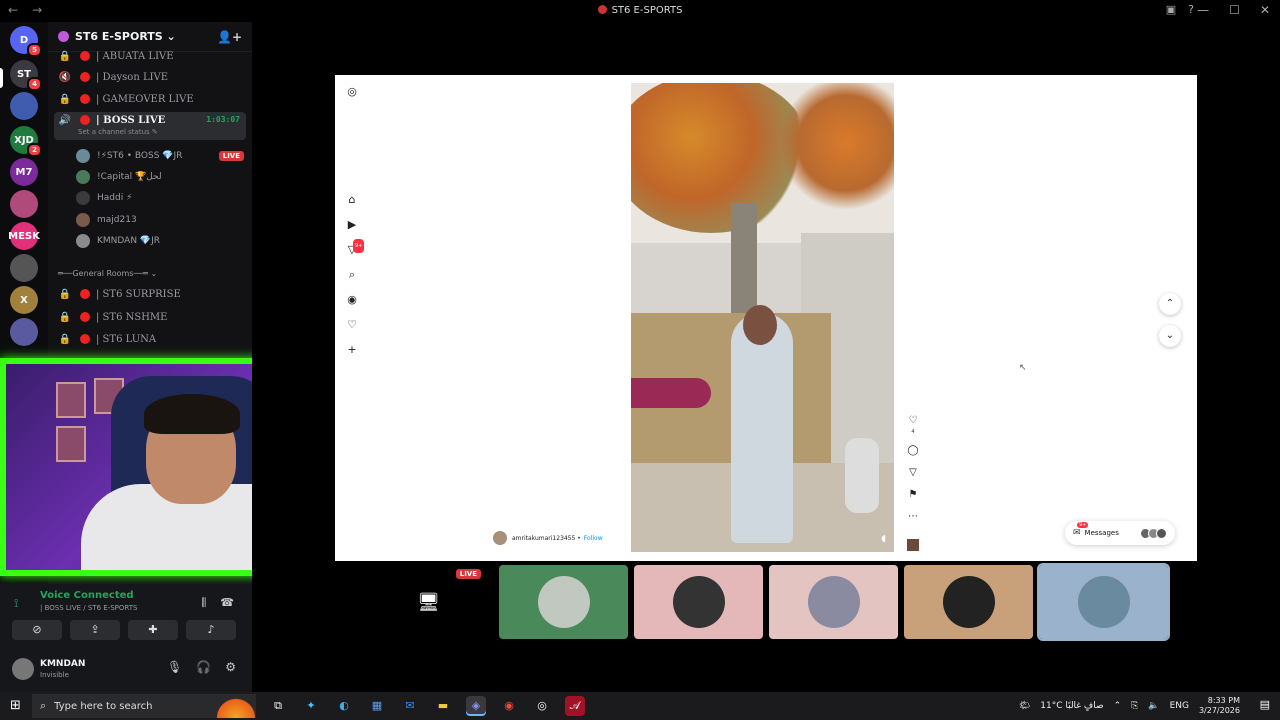 The width and height of the screenshot is (1280, 720). I want to click on close-button: ✕, so click(1265, 10).